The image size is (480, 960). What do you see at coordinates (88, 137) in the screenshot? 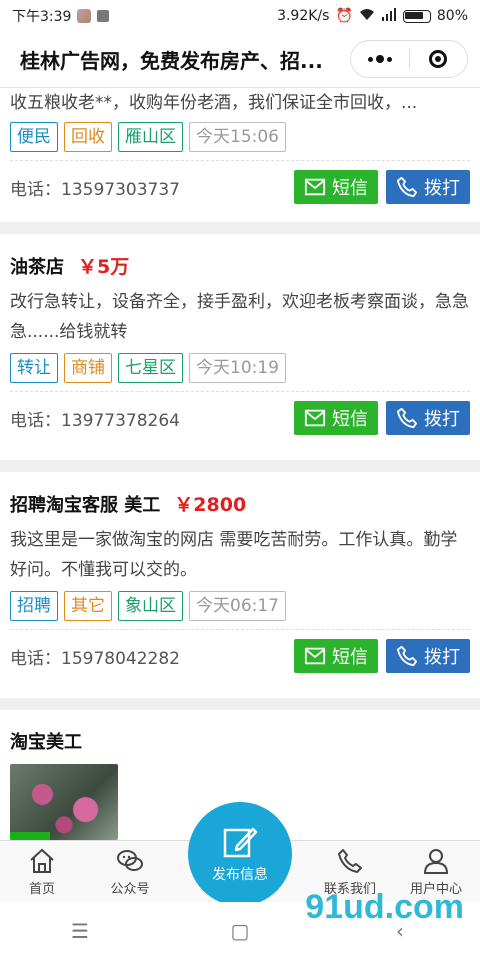
I see `type-tag: 回收` at bounding box center [88, 137].